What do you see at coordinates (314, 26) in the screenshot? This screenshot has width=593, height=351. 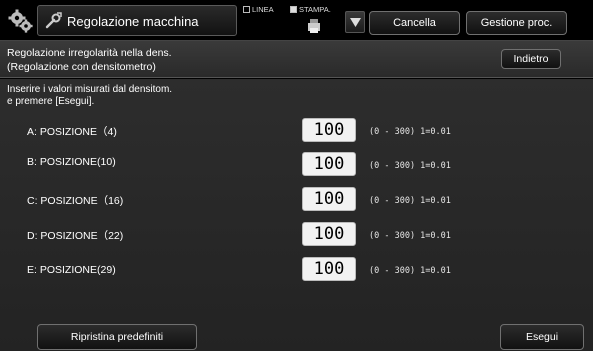 I see `printer-icon` at bounding box center [314, 26].